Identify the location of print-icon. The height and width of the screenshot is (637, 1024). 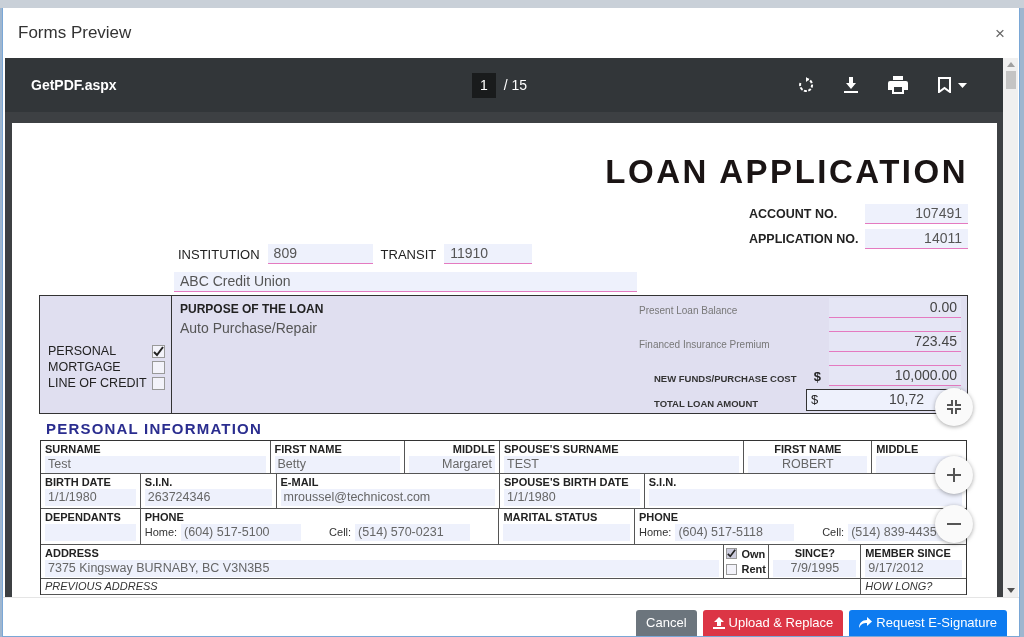
(898, 85).